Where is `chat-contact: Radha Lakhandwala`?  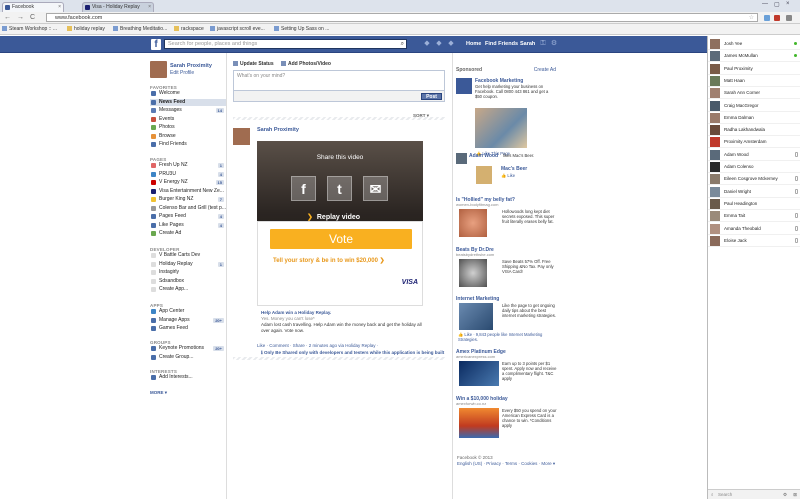
chat-contact: Radha Lakhandwala is located at coordinates (754, 130).